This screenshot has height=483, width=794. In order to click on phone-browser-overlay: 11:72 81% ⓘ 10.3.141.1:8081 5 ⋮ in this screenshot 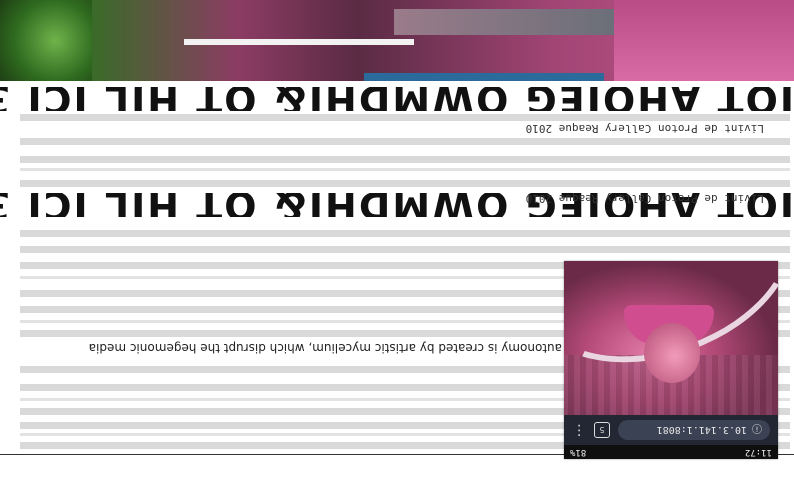, I will do `click(671, 360)`.